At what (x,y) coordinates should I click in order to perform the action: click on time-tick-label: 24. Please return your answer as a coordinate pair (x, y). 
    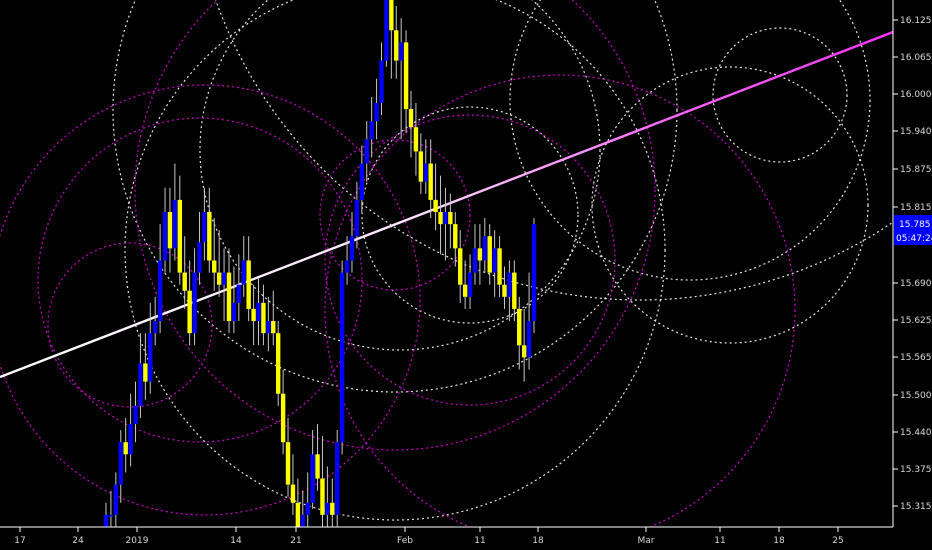
    Looking at the image, I should click on (78, 541).